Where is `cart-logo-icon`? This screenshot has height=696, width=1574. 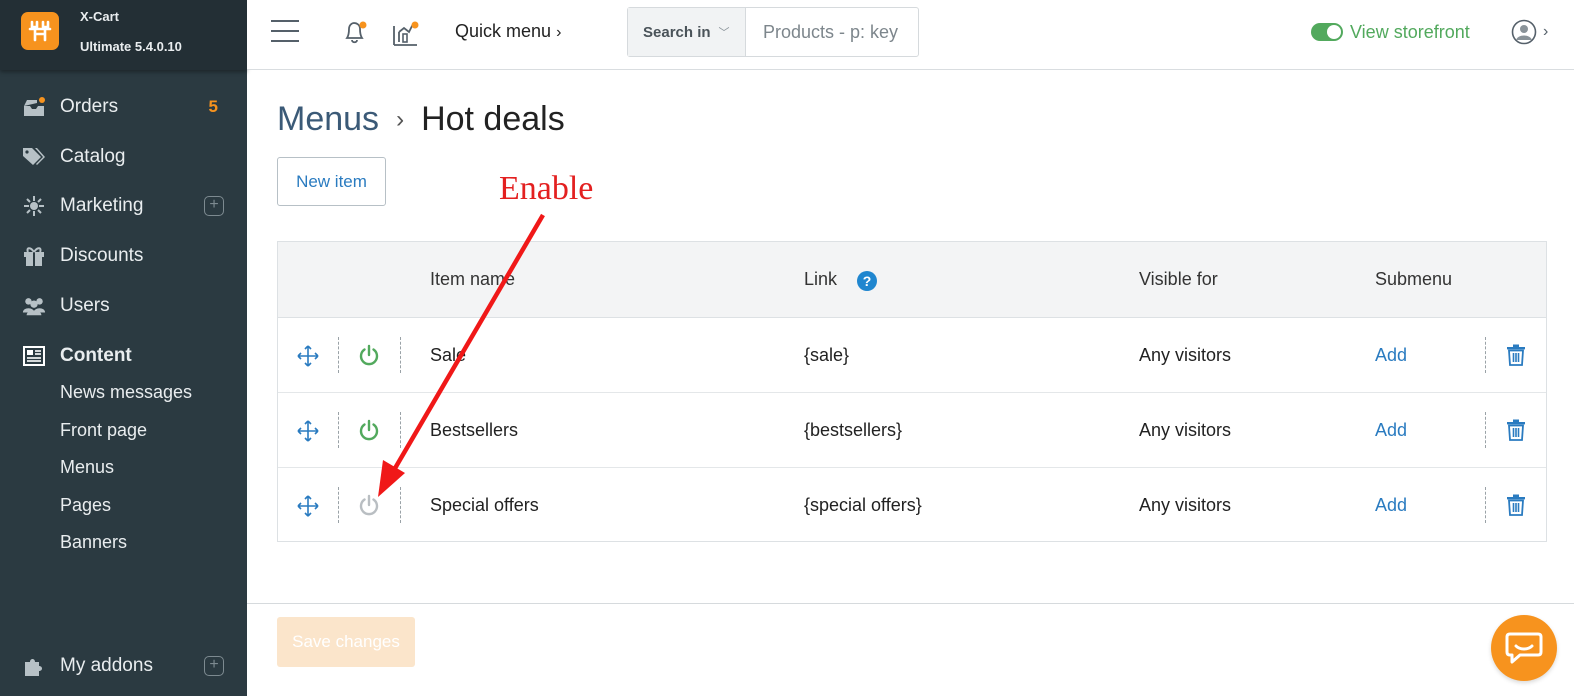 cart-logo-icon is located at coordinates (40, 31).